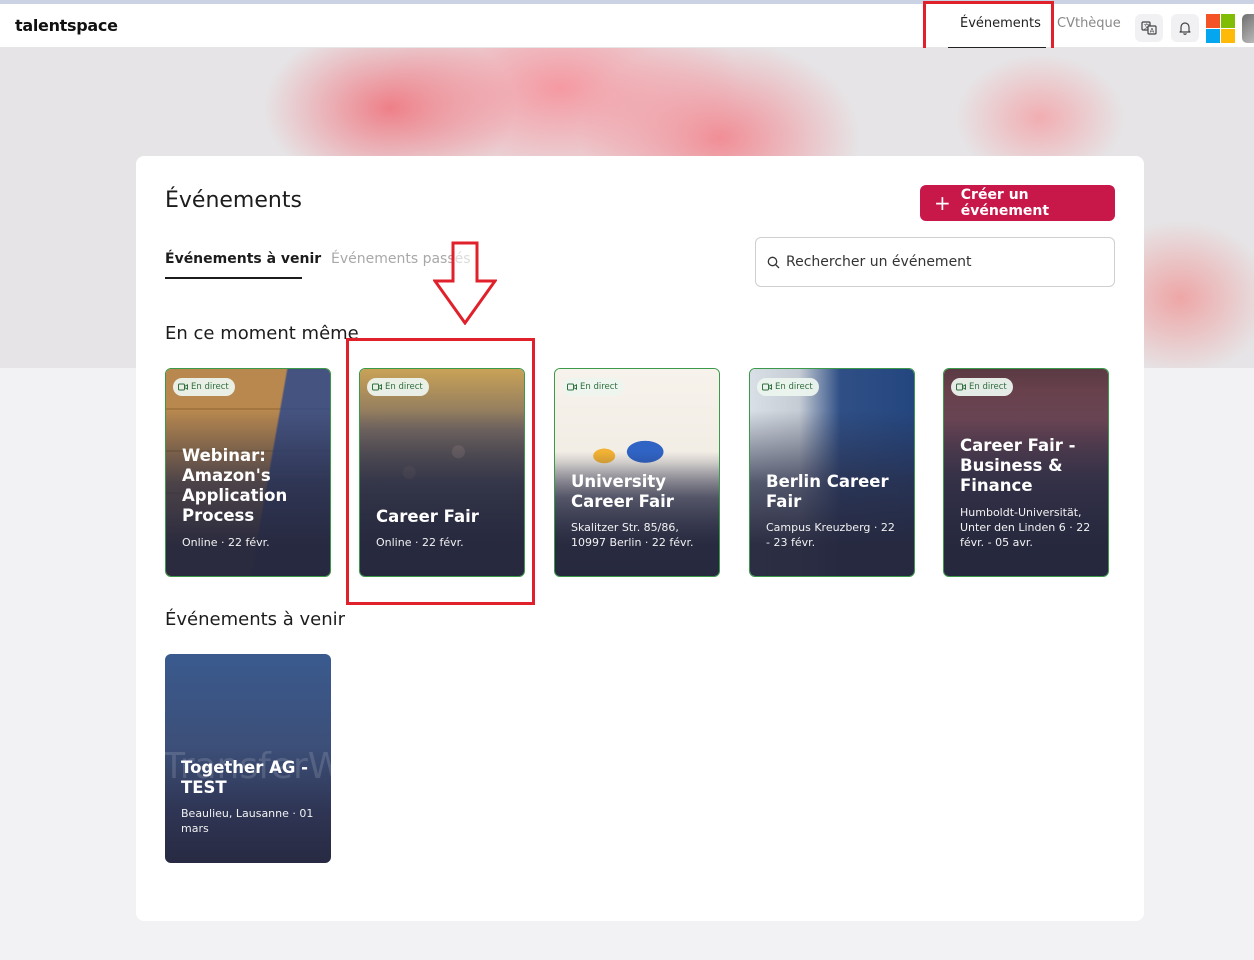  I want to click on search-input, so click(946, 262).